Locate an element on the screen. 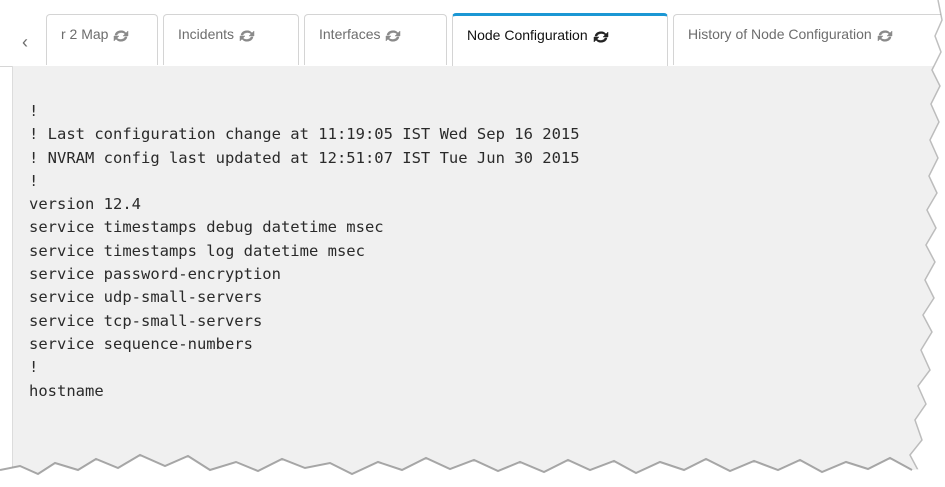 The image size is (945, 487). tab-label: Incidents is located at coordinates (206, 34).